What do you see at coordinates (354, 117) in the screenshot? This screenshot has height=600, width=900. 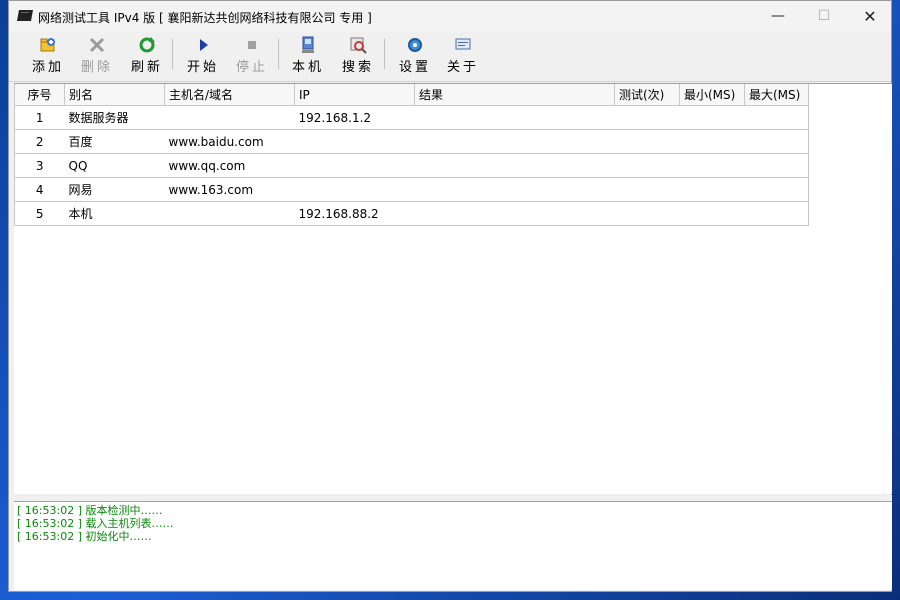 I see `cell-ip: 192.168.1.2` at bounding box center [354, 117].